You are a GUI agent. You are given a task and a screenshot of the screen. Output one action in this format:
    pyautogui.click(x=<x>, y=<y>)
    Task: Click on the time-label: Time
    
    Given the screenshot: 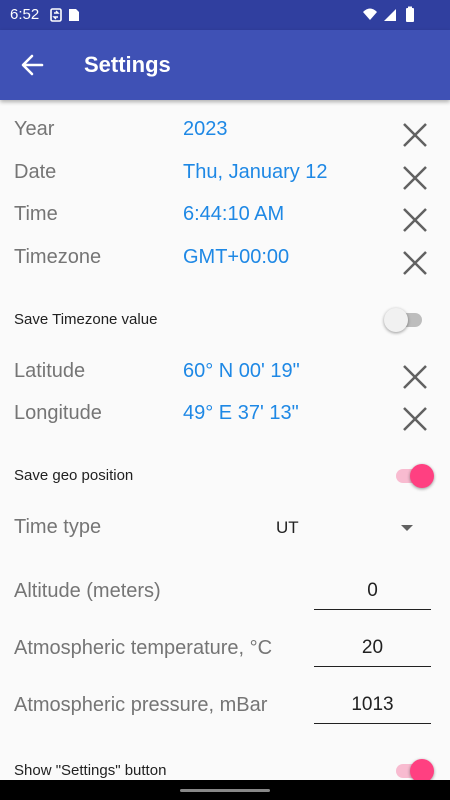 What is the action you would take?
    pyautogui.click(x=36, y=214)
    